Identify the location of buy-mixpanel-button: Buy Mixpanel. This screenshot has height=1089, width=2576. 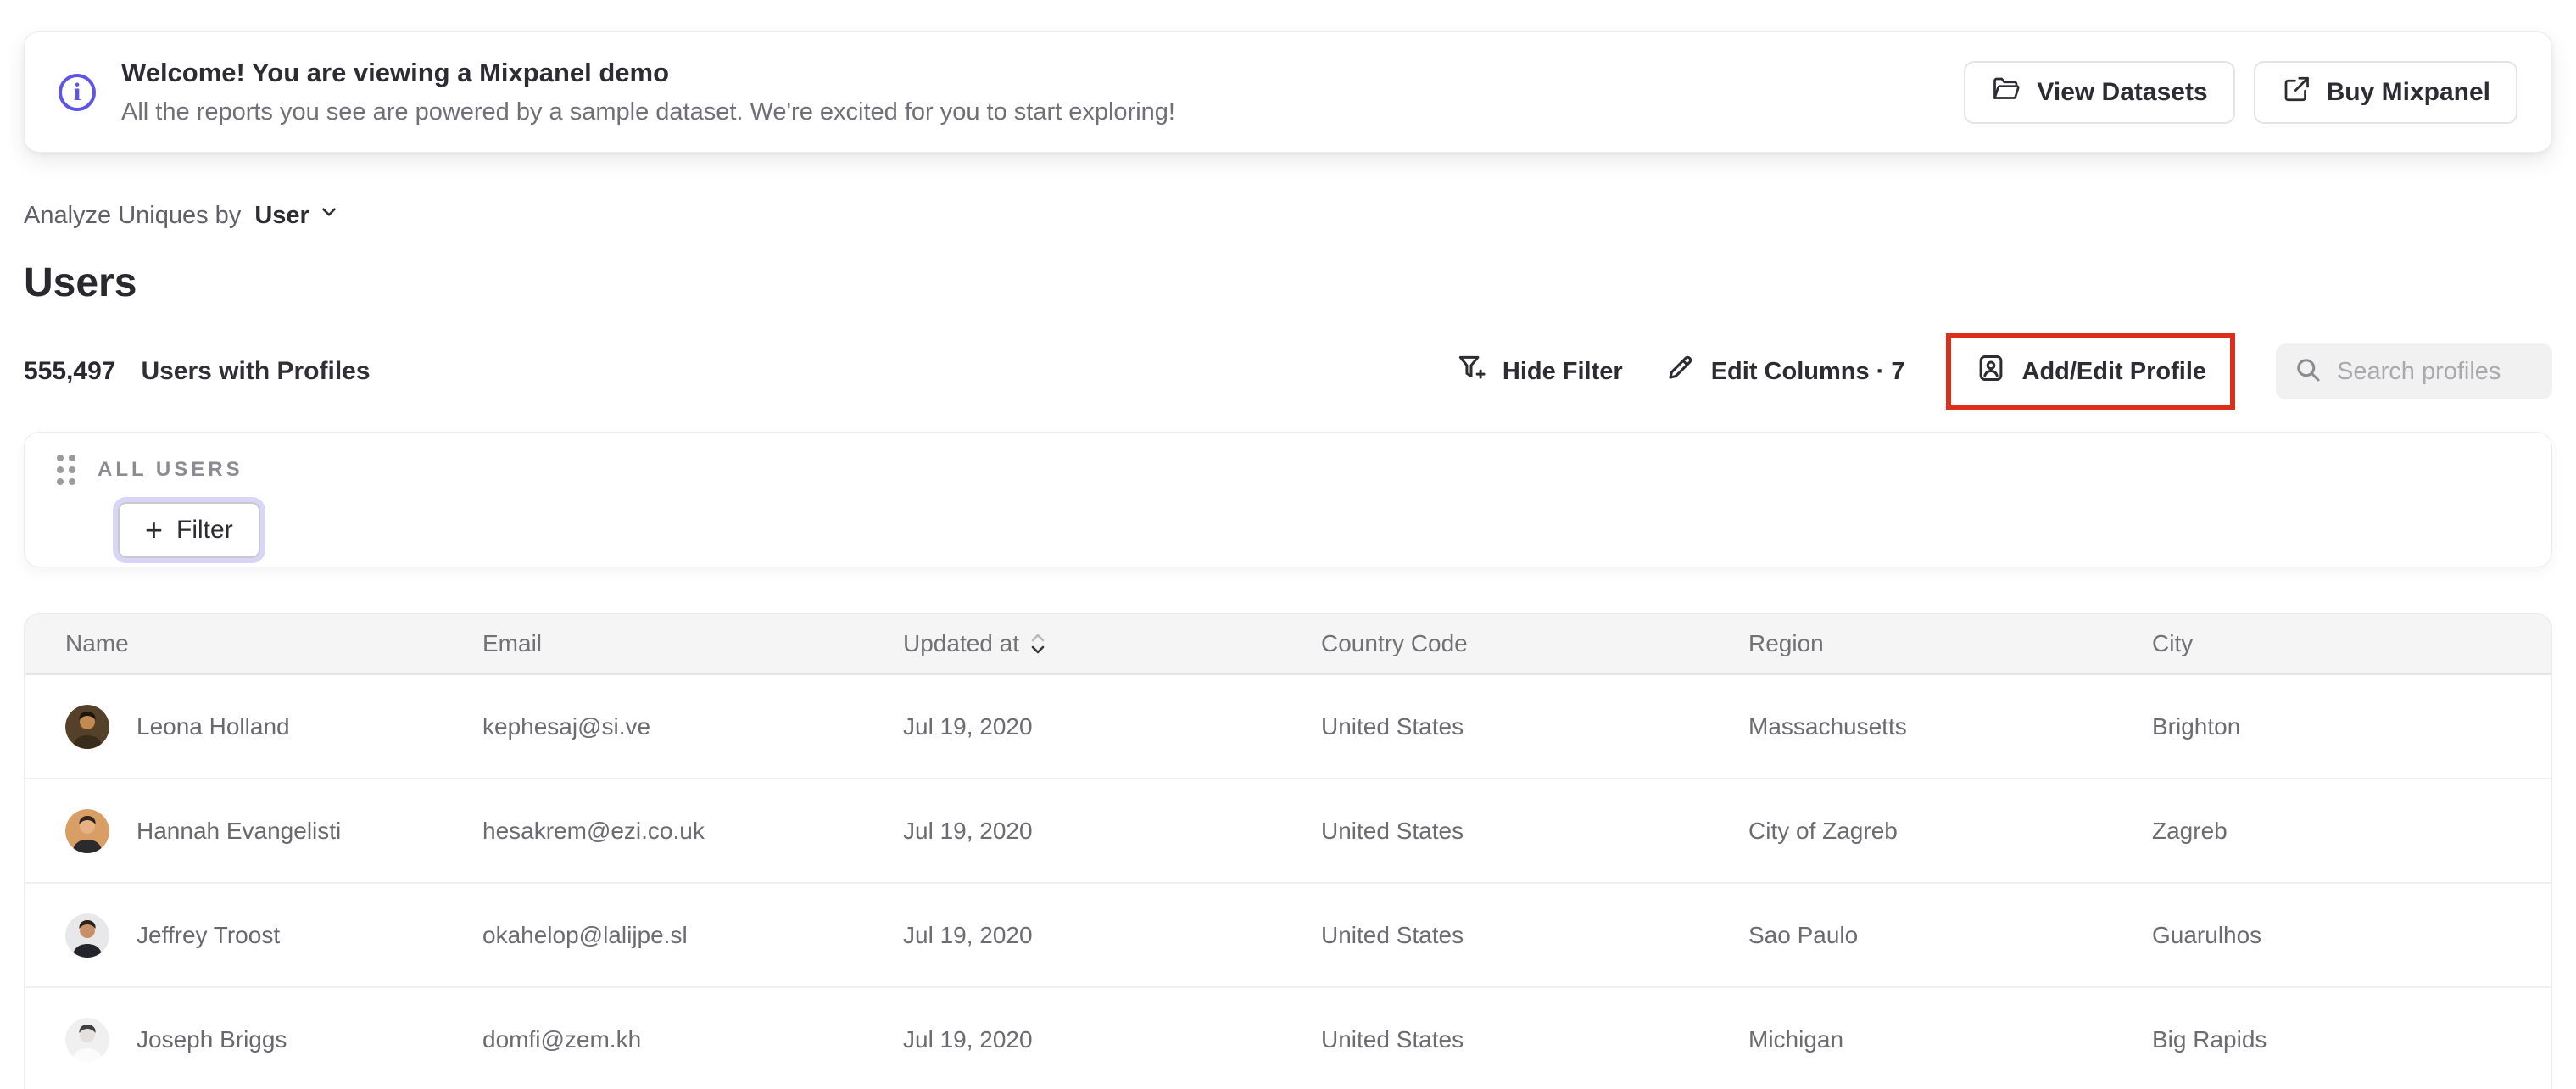
(2385, 92).